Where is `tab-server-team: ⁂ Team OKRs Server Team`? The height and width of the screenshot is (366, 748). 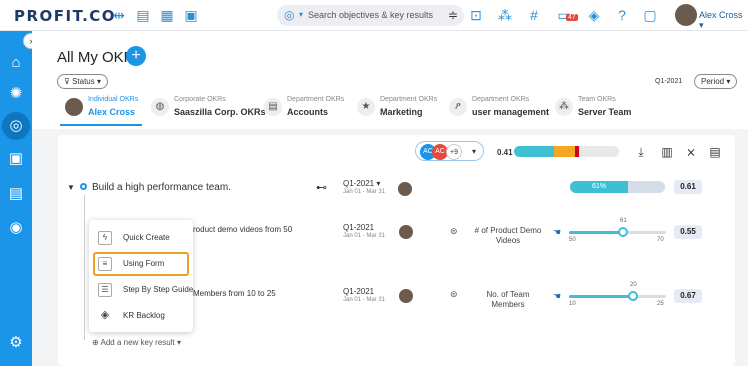 tab-server-team: ⁂ Team OKRs Server Team is located at coordinates (595, 110).